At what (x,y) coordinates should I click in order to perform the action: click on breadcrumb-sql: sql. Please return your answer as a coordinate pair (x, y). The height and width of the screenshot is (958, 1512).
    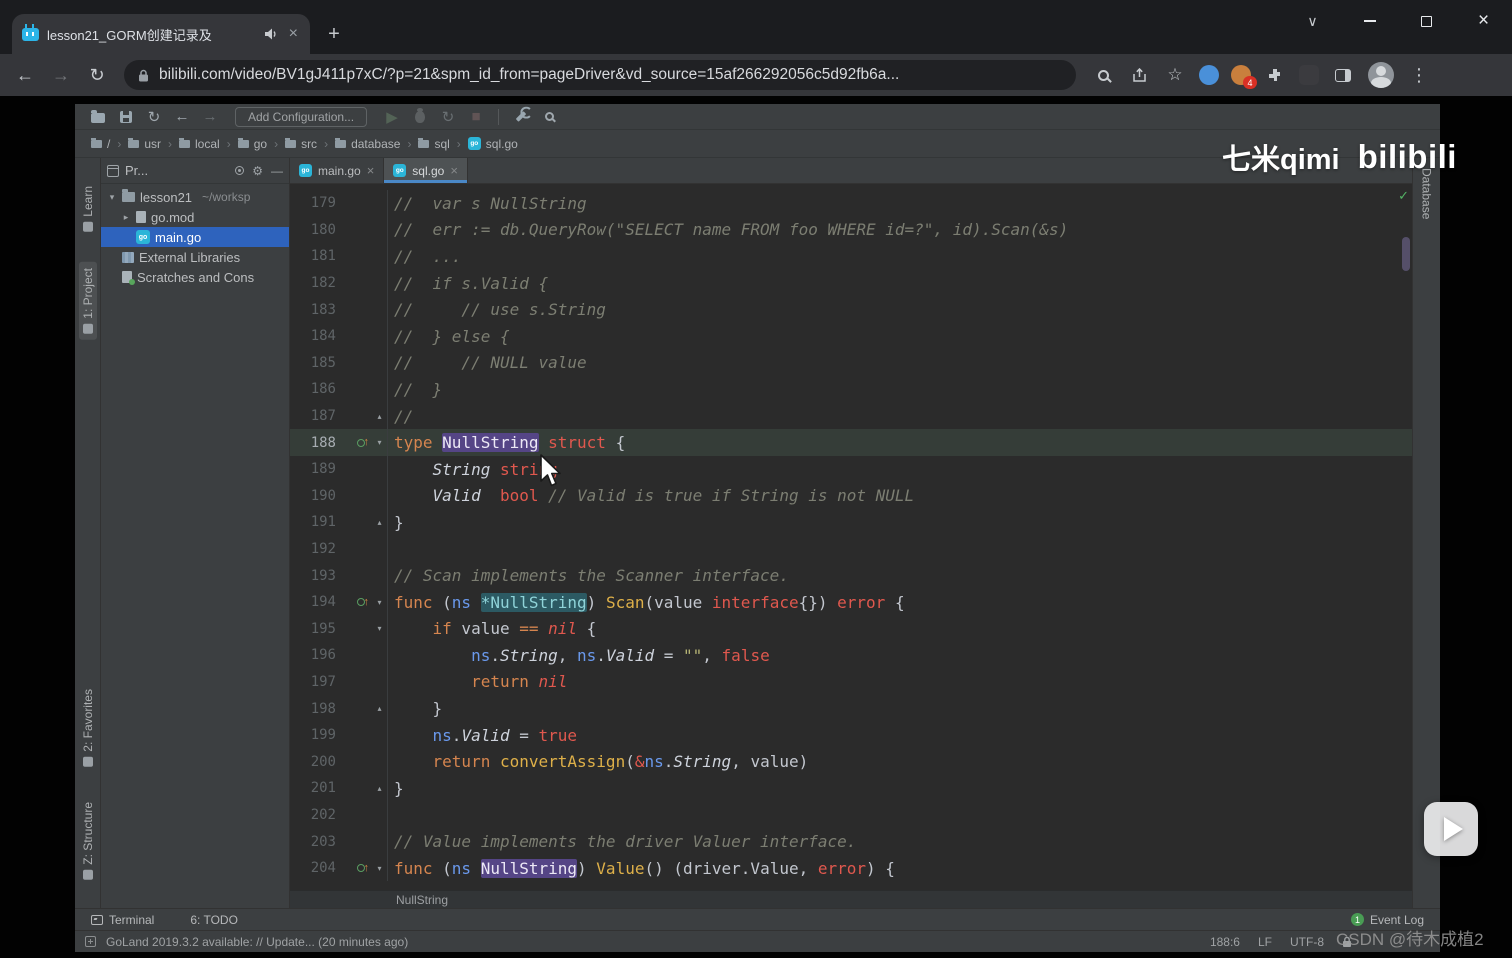
    Looking at the image, I should click on (434, 144).